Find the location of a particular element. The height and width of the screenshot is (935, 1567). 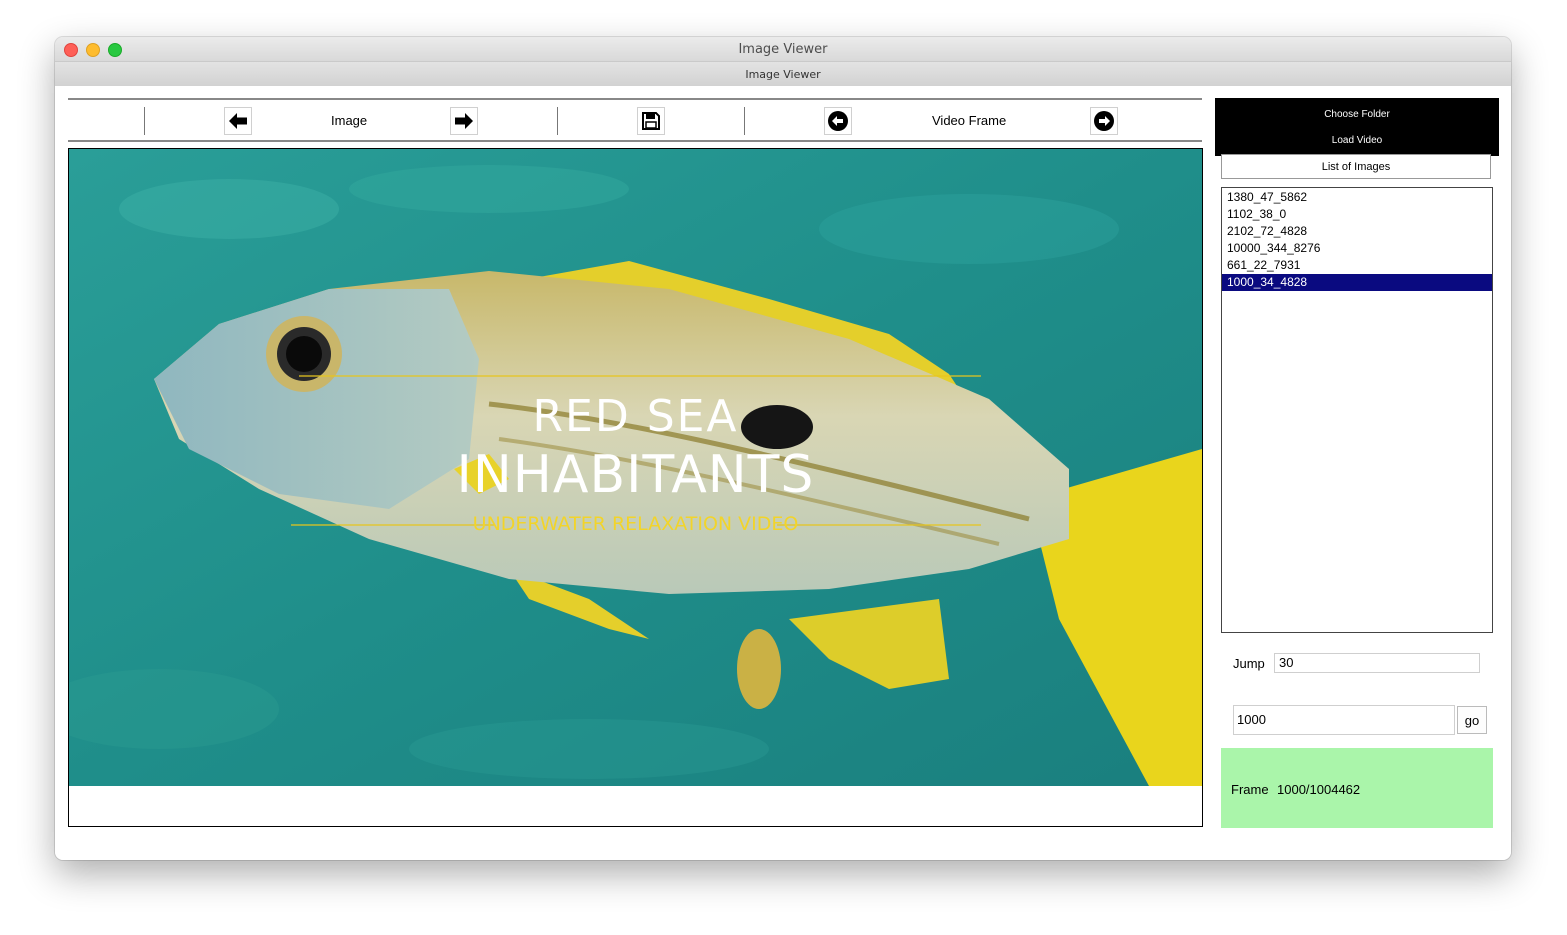

list-of-images-header: List of Images is located at coordinates (1356, 166).